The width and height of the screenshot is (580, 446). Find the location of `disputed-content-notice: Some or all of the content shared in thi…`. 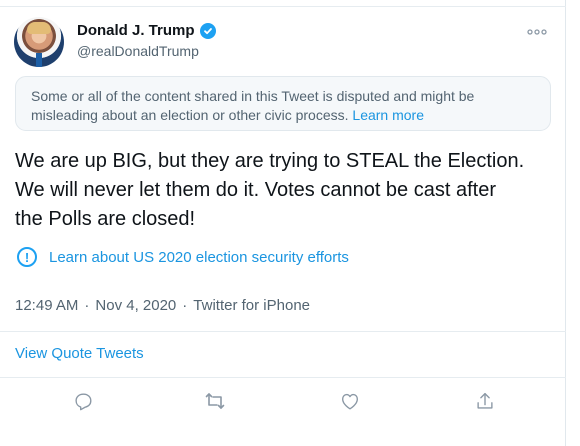

disputed-content-notice: Some or all of the content shared in thi… is located at coordinates (283, 103).